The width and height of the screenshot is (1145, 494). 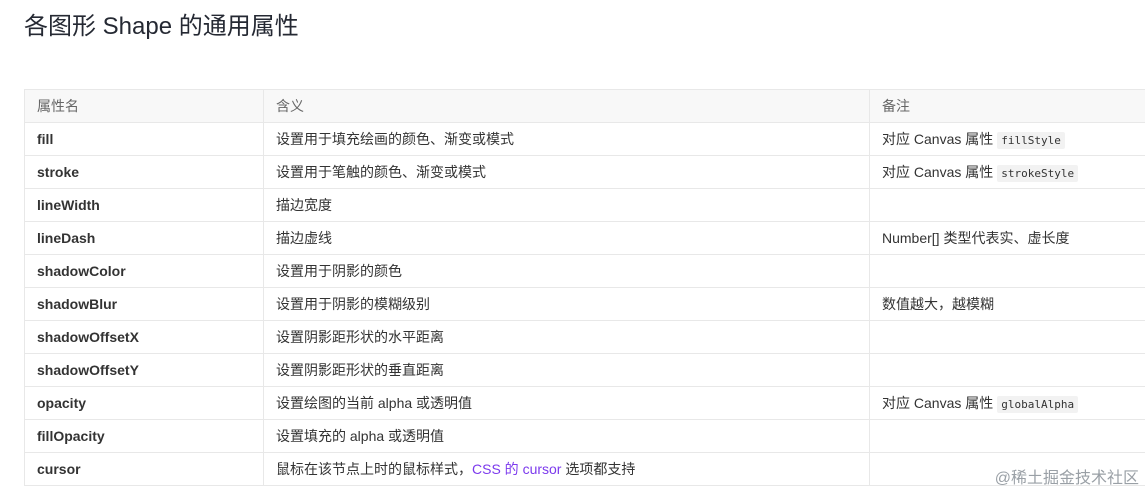 I want to click on table-row: shadowOffsetY 设置阴影距形状的垂直距离, so click(x=584, y=370).